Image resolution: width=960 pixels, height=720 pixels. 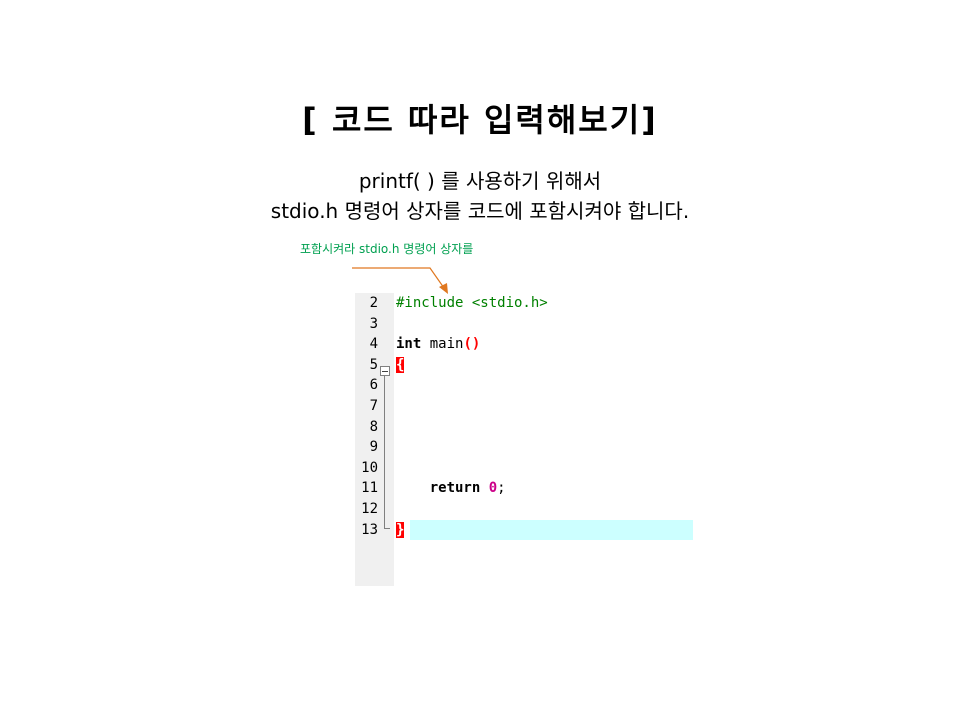 I want to click on open-brace: {, so click(x=400, y=364).